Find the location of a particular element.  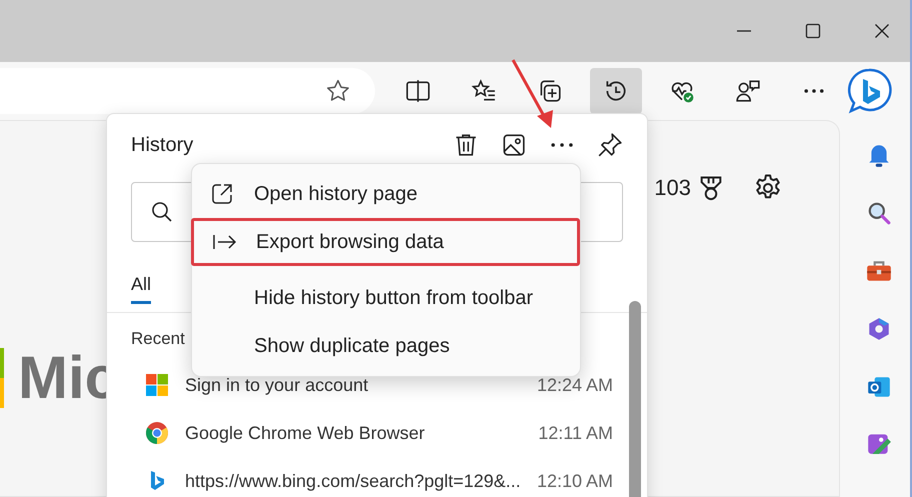

image-icon is located at coordinates (514, 145).